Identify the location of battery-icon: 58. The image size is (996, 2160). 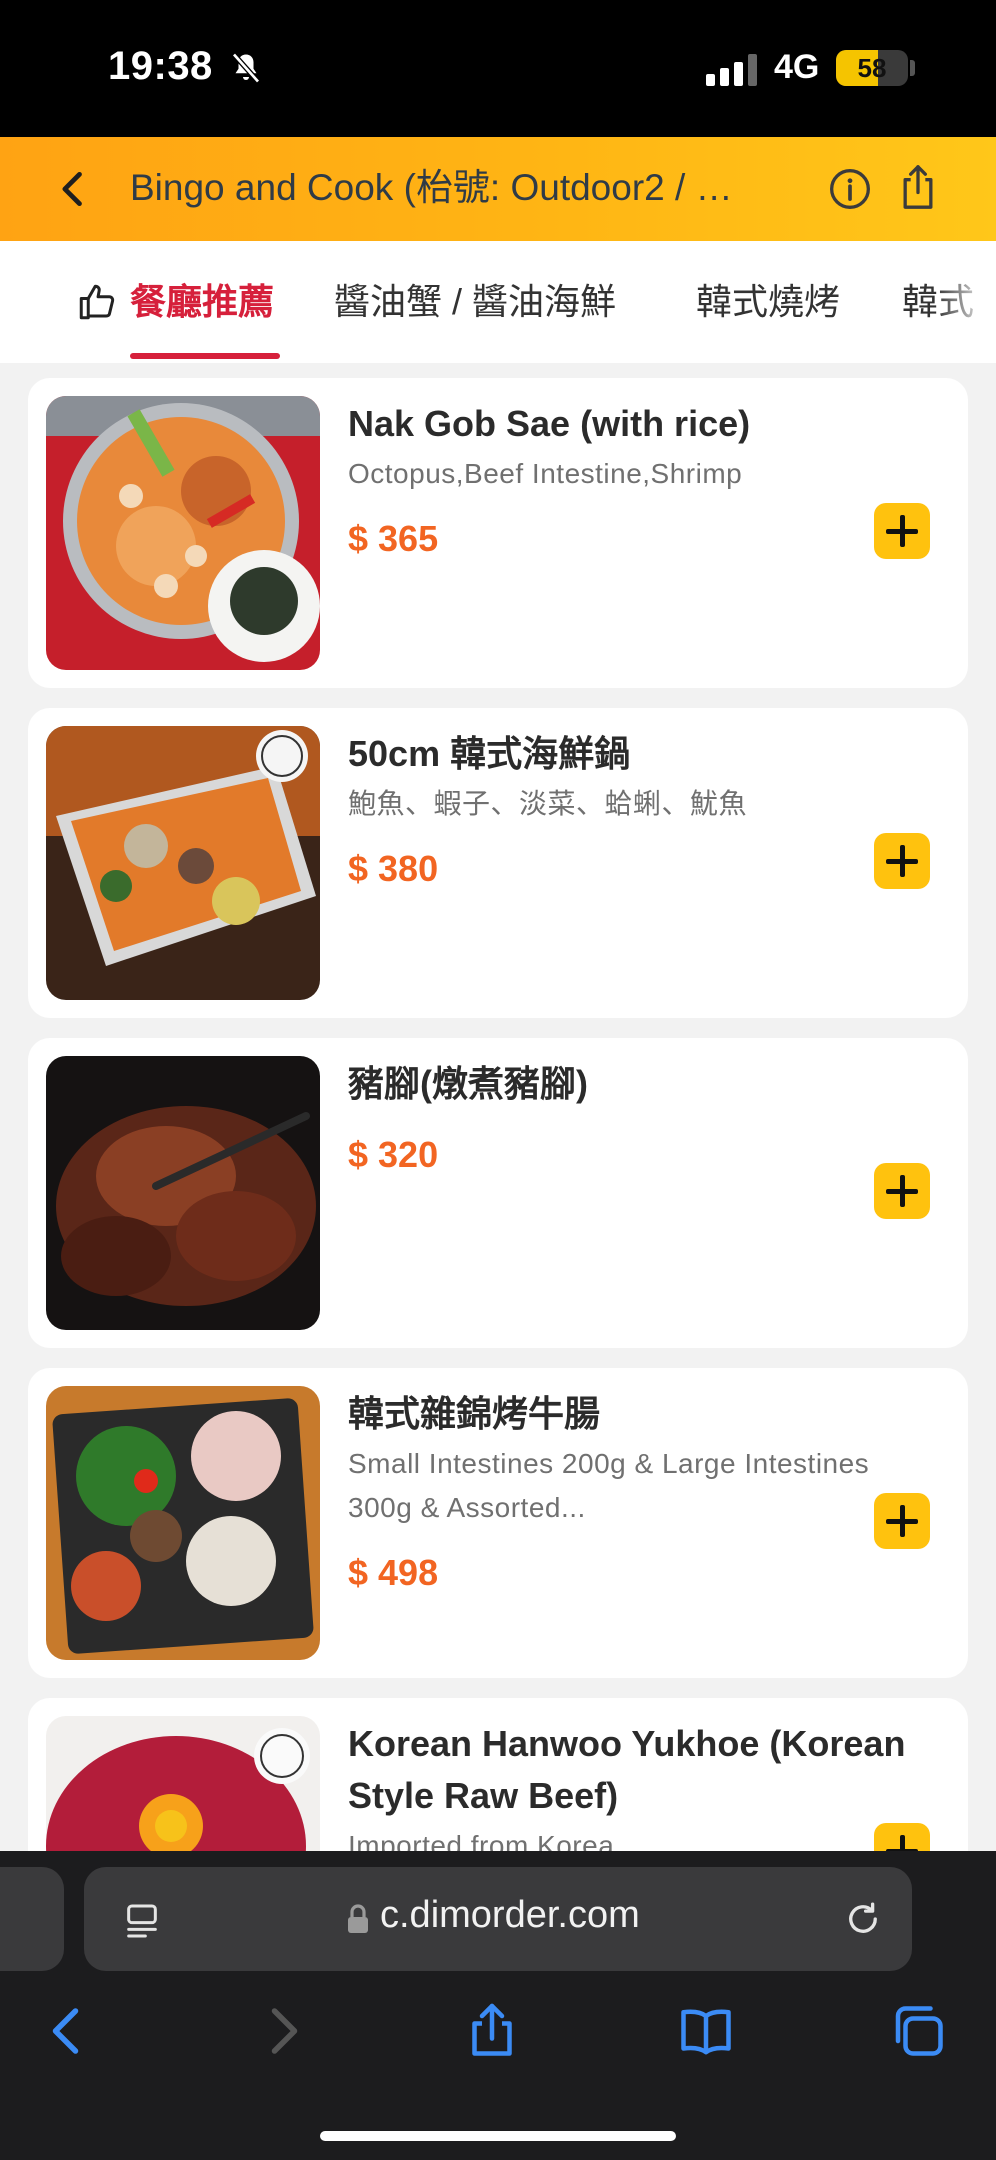
(872, 68).